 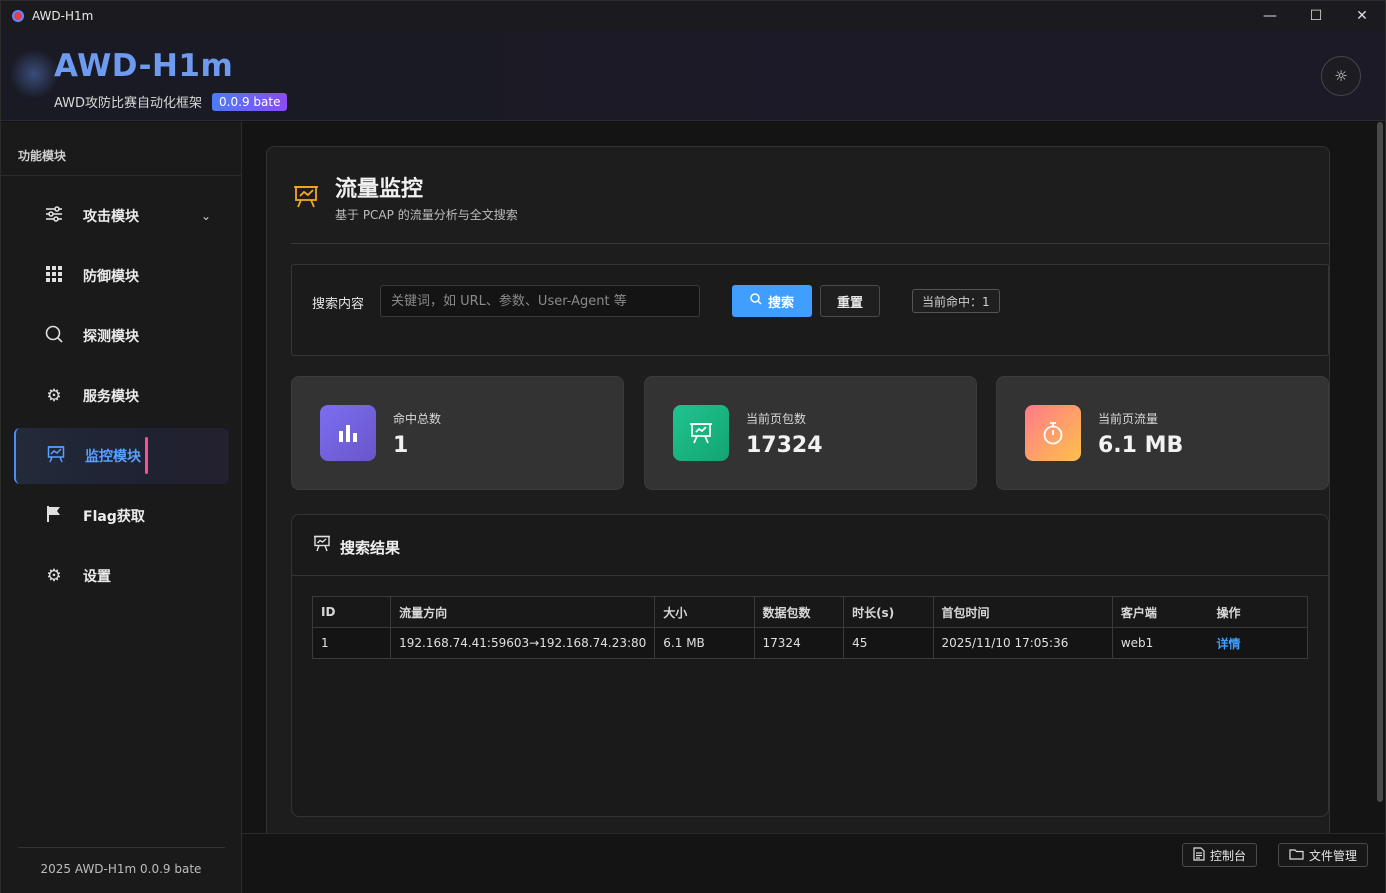 What do you see at coordinates (1362, 16) in the screenshot?
I see `close-button: ✕` at bounding box center [1362, 16].